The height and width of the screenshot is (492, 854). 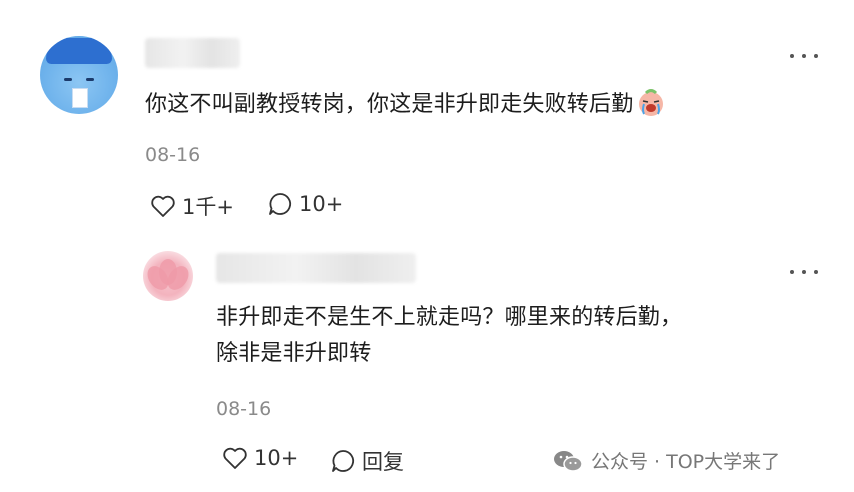 I want to click on reply-text-line1: 非升即走不是生不上就走吗？哪里来的转后勤，, so click(x=449, y=317).